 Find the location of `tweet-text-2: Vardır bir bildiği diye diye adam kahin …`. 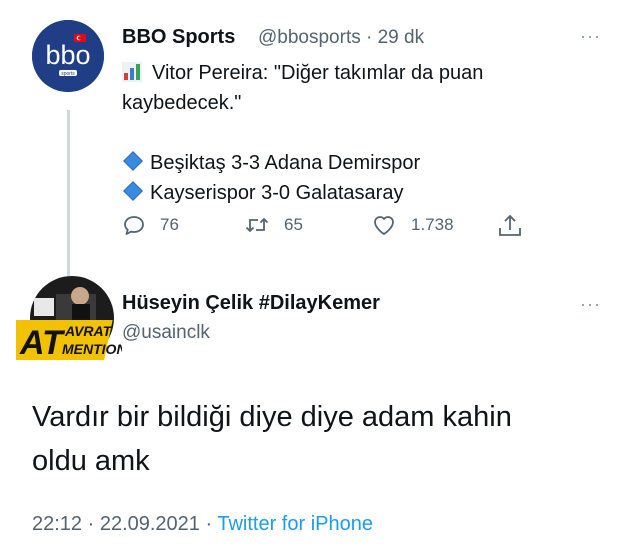

tweet-text-2: Vardır bir bildiği diye diye adam kahin … is located at coordinates (312, 439).